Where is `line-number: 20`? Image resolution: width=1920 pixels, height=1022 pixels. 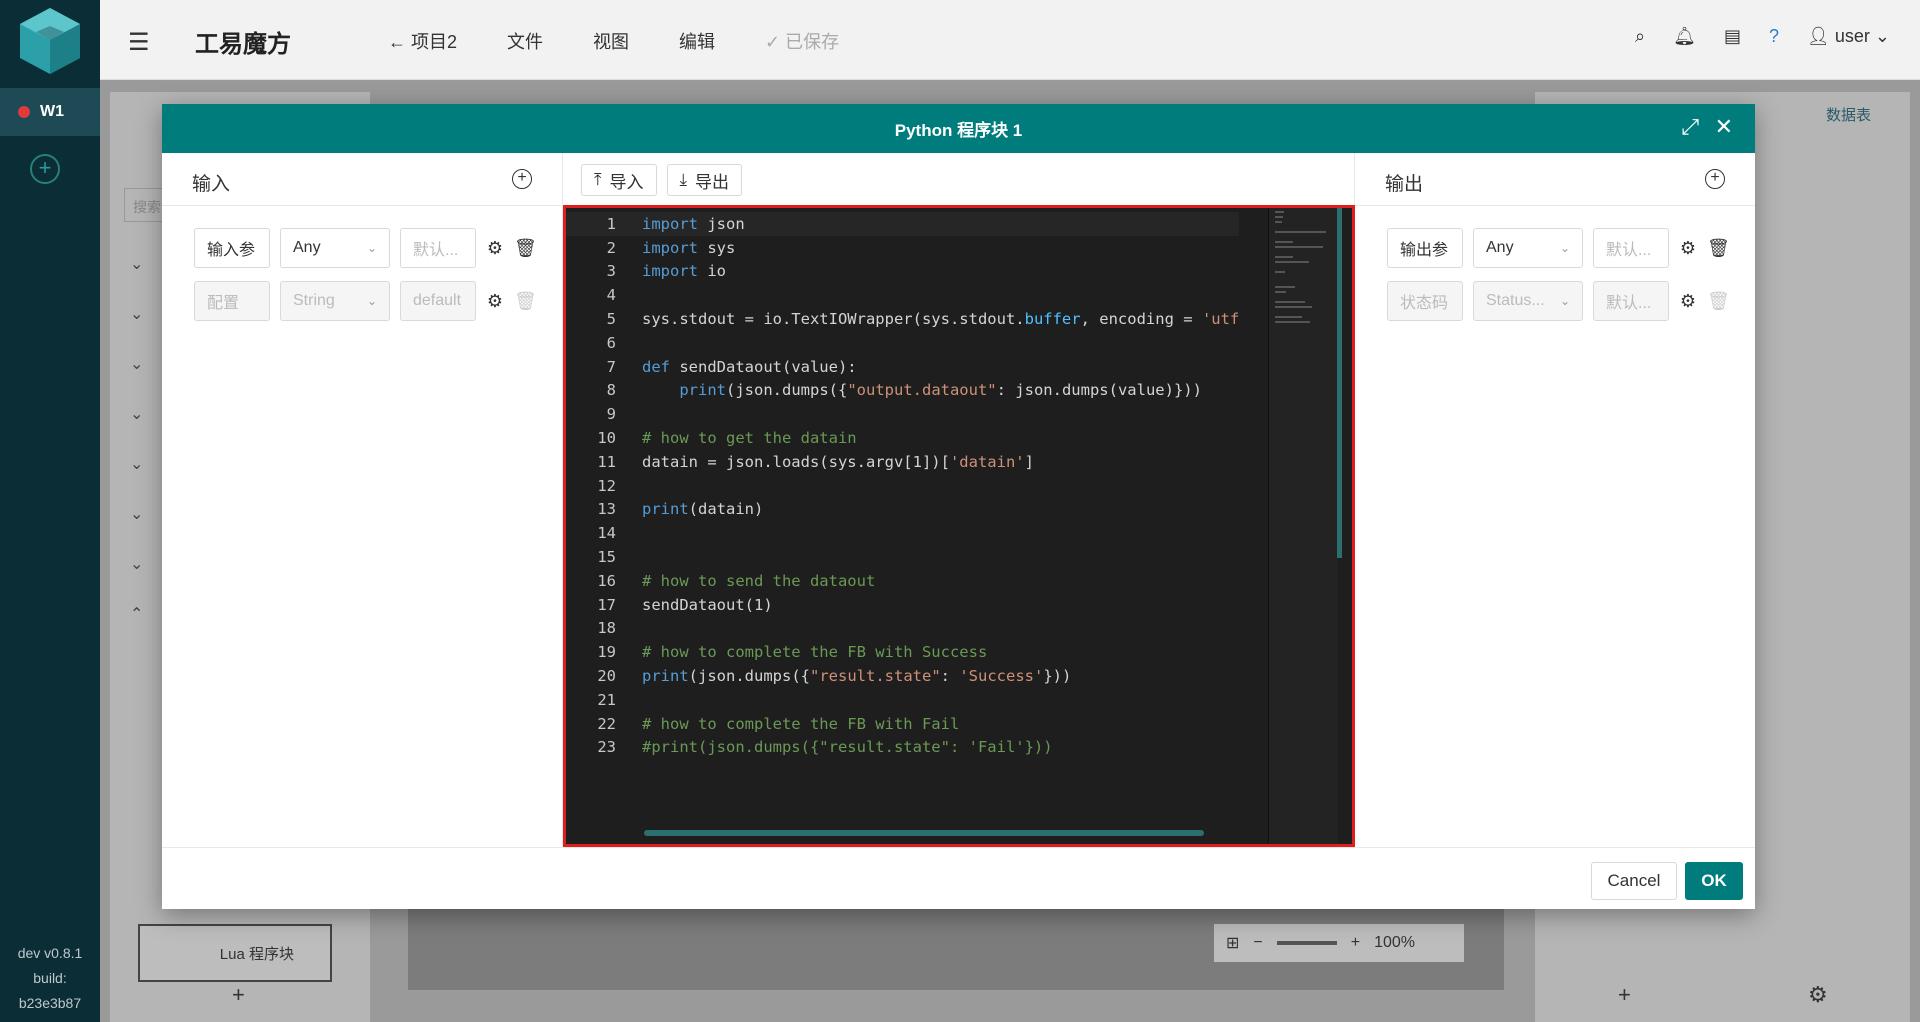 line-number: 20 is located at coordinates (606, 676).